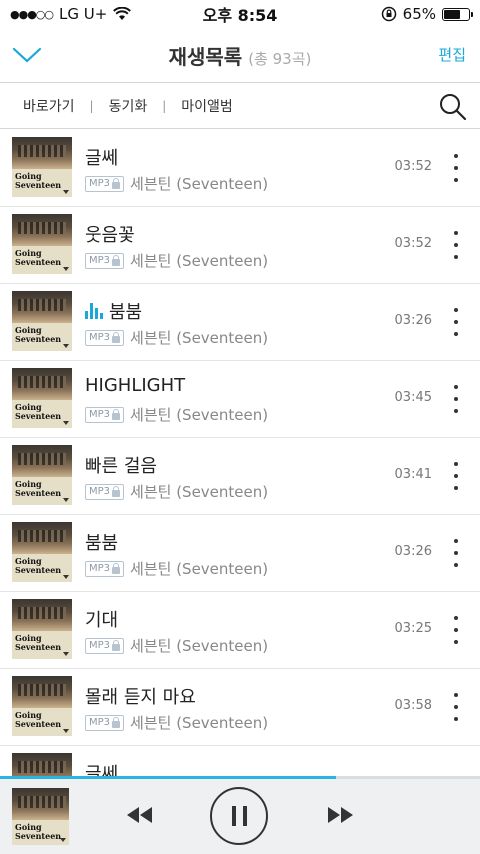  What do you see at coordinates (205, 56) in the screenshot?
I see `page-title: 재생목록` at bounding box center [205, 56].